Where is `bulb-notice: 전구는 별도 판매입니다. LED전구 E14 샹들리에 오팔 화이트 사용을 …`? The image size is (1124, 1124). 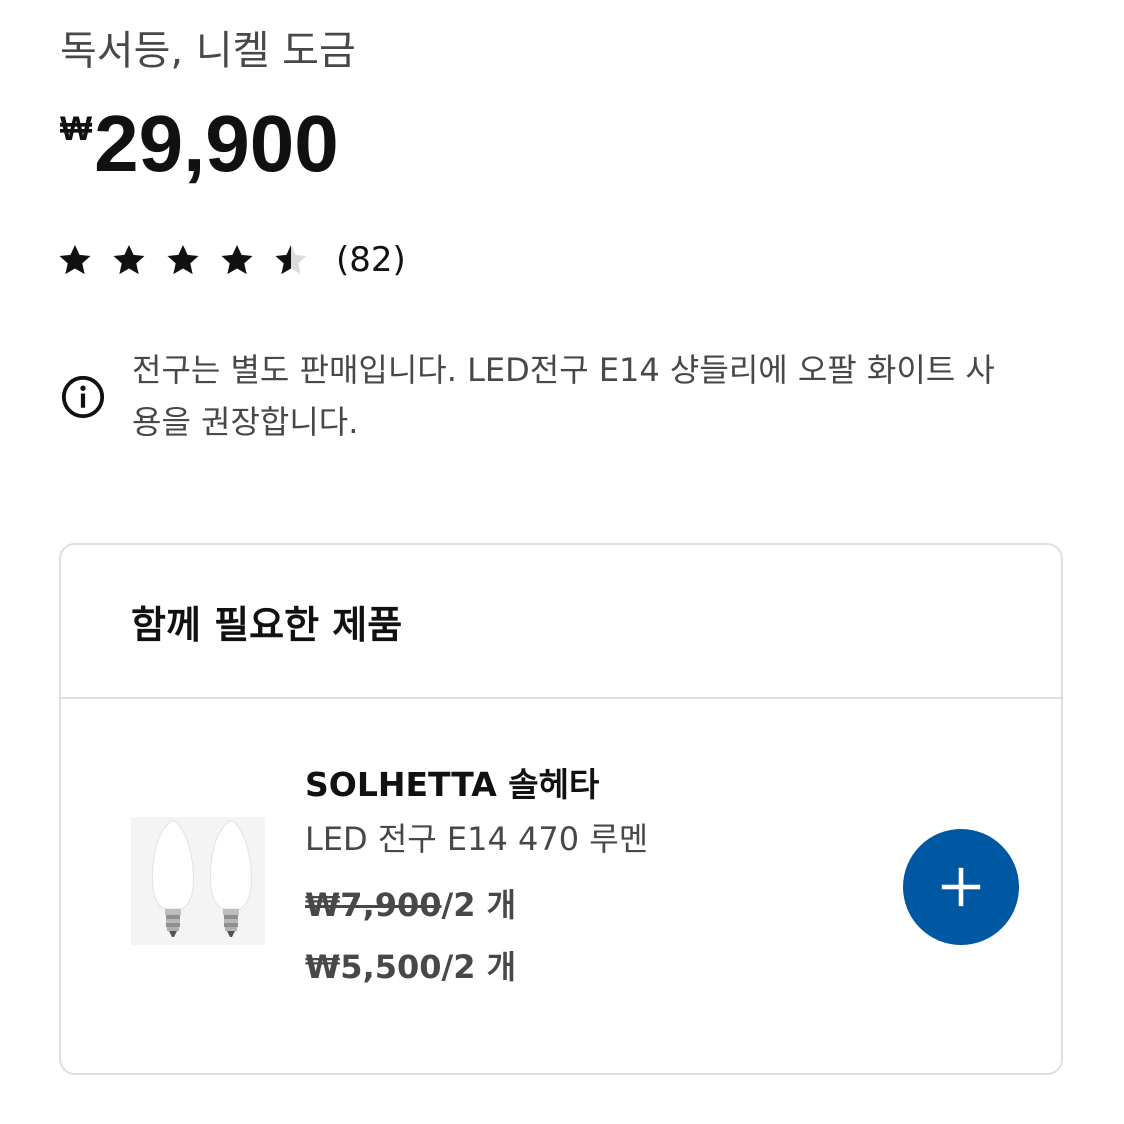 bulb-notice: 전구는 별도 판매입니다. LED전구 E14 샹들리에 오팔 화이트 사용을 … is located at coordinates (540, 396).